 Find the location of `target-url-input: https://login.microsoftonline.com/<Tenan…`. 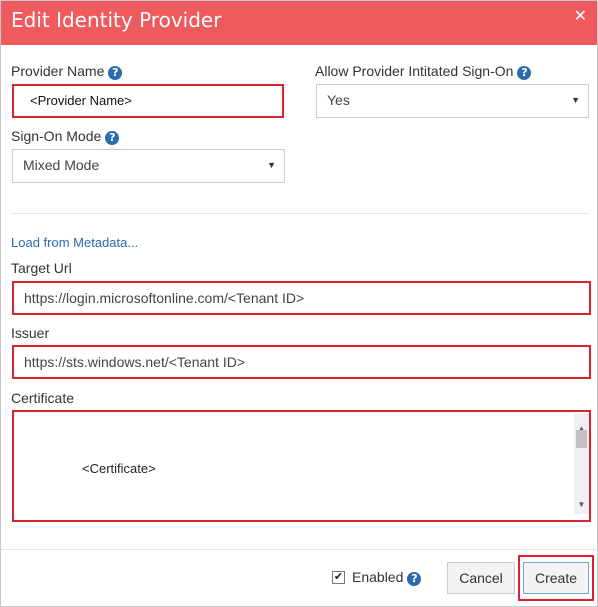

target-url-input: https://login.microsoftonline.com/<Tenan… is located at coordinates (301, 298).